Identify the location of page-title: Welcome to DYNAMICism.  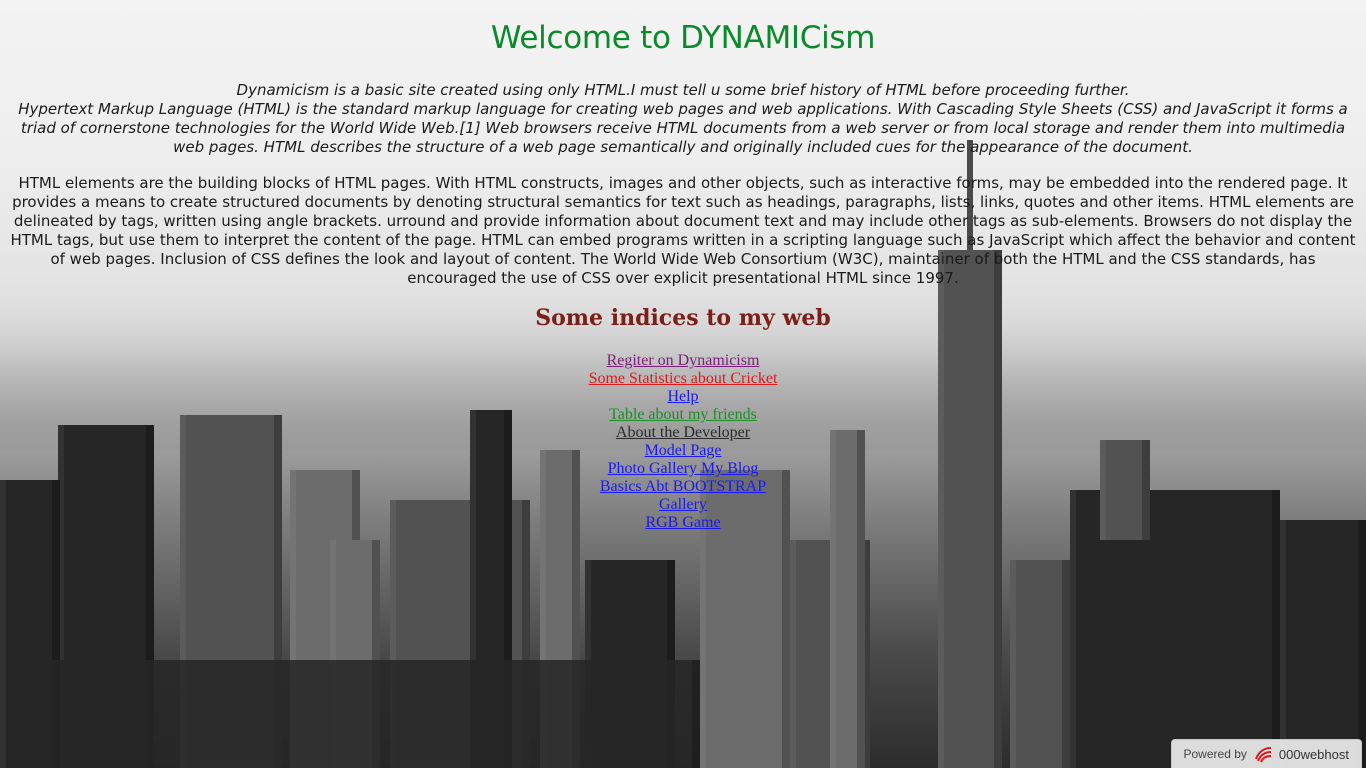
(683, 38).